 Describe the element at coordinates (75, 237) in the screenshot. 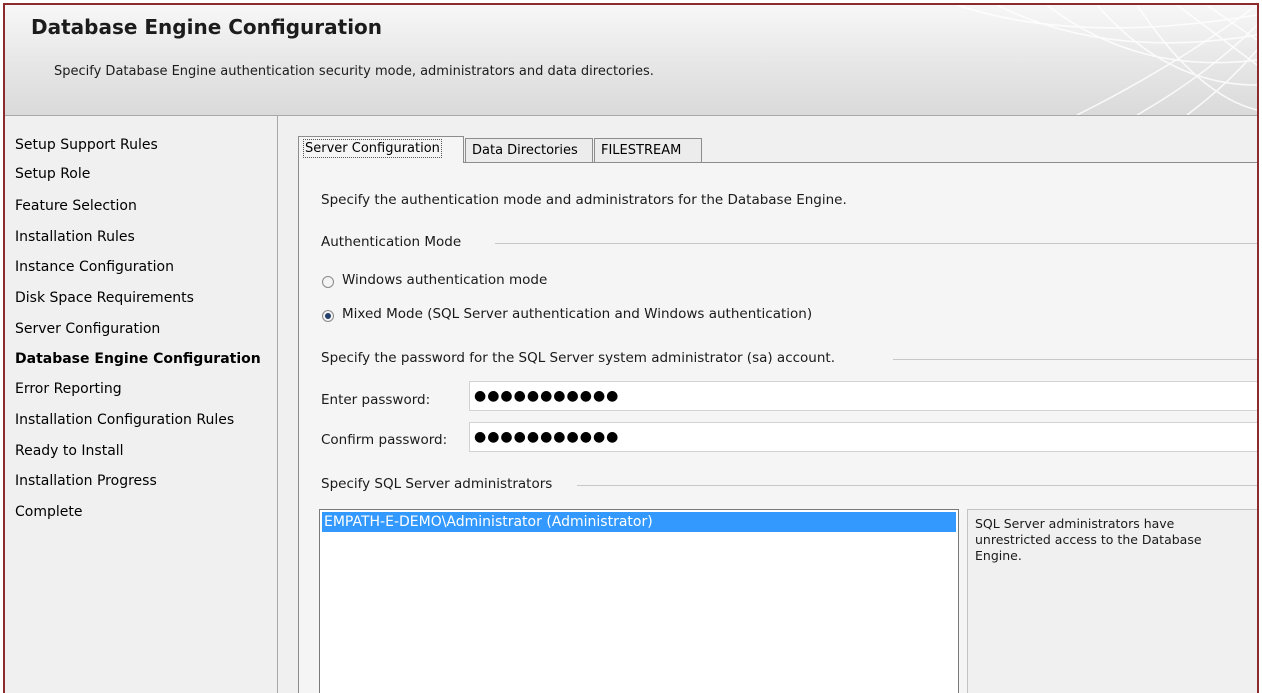

I see `nav-item-installation-rules: Installation Rules` at that location.